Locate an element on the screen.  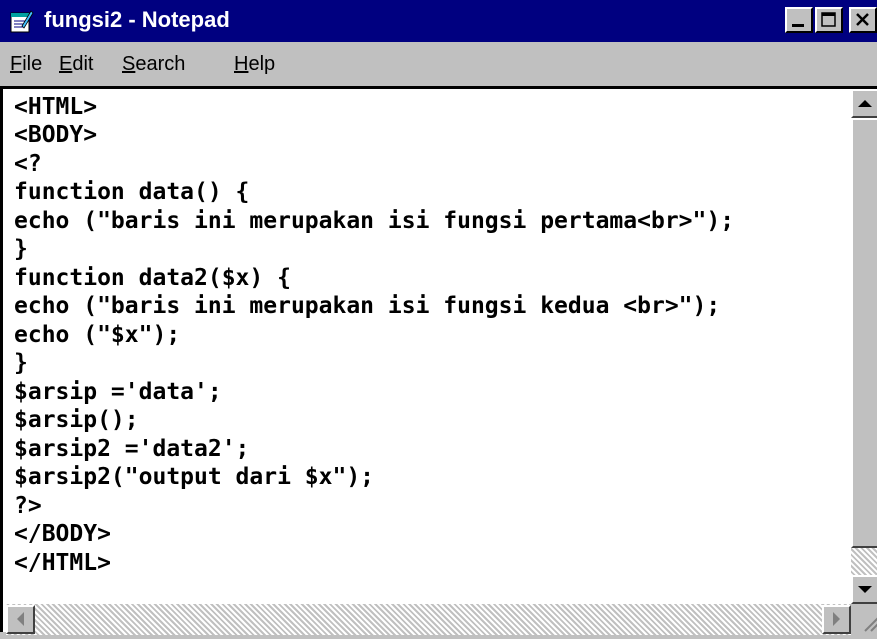
maximize-icon is located at coordinates (828, 19).